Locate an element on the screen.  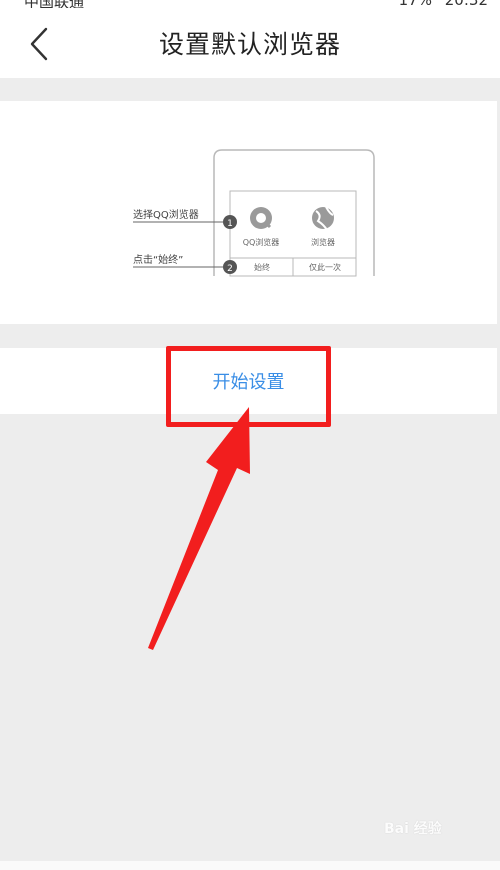
bottom-strip is located at coordinates (250, 865).